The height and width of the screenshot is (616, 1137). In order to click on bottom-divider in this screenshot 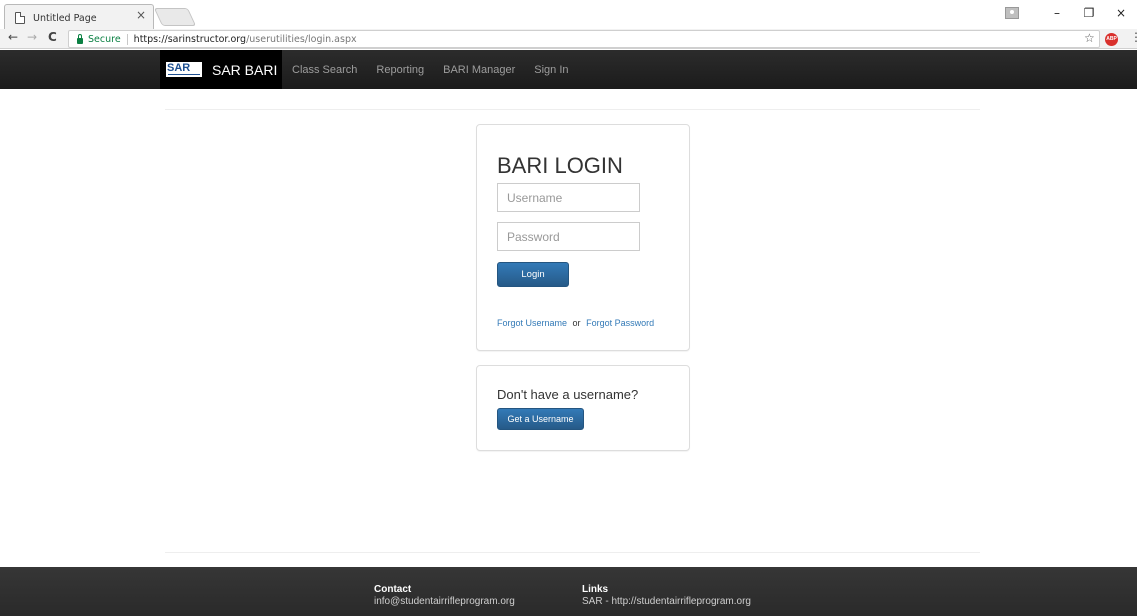, I will do `click(572, 552)`.